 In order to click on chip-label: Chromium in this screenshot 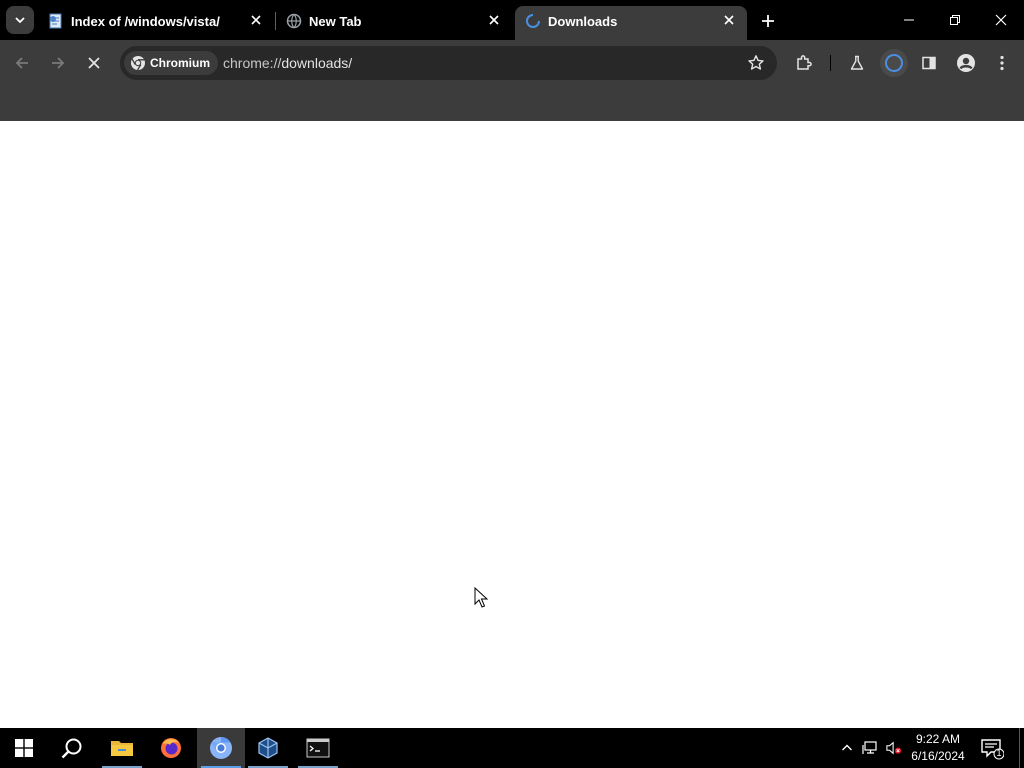, I will do `click(180, 63)`.